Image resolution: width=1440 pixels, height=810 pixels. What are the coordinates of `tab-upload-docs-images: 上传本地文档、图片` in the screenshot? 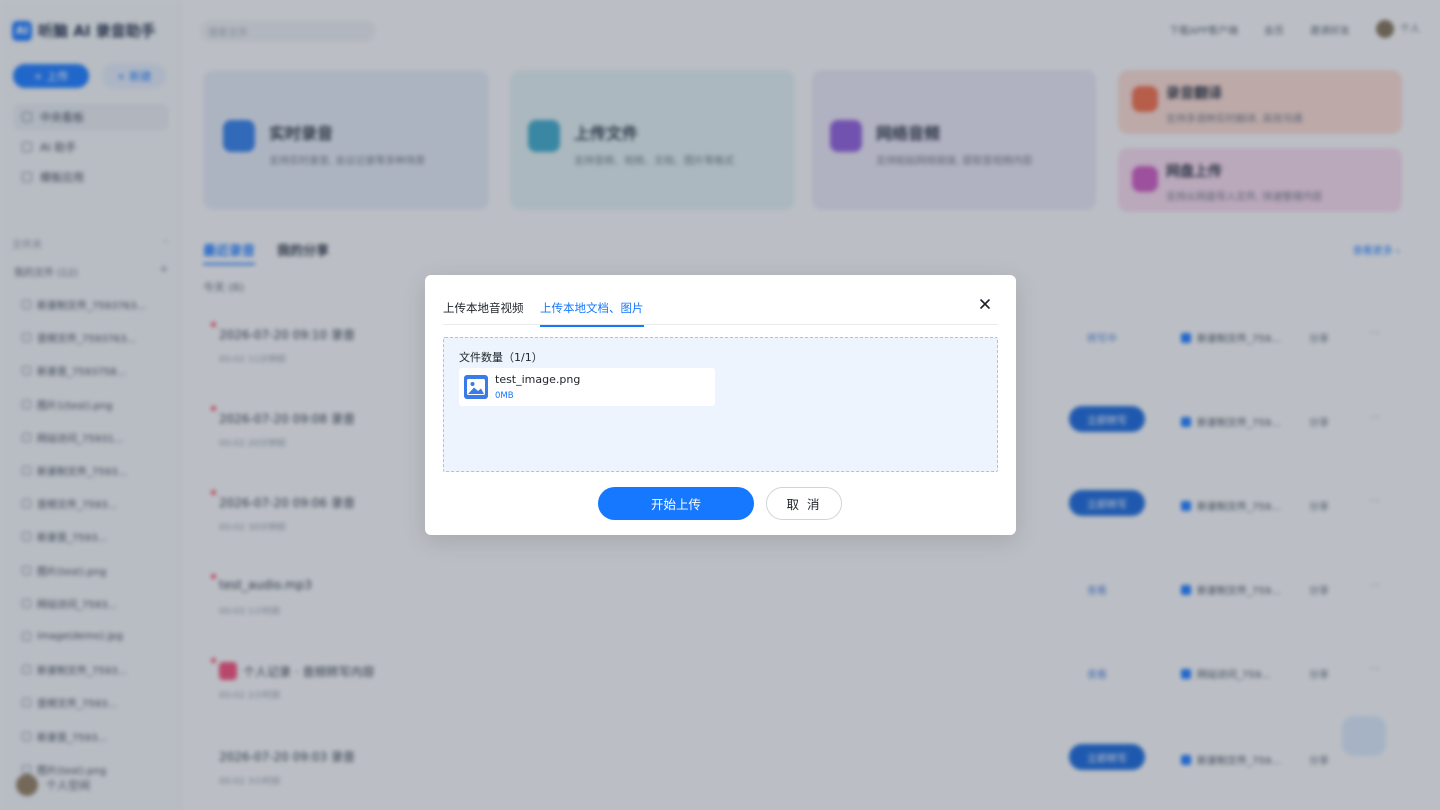 It's located at (592, 313).